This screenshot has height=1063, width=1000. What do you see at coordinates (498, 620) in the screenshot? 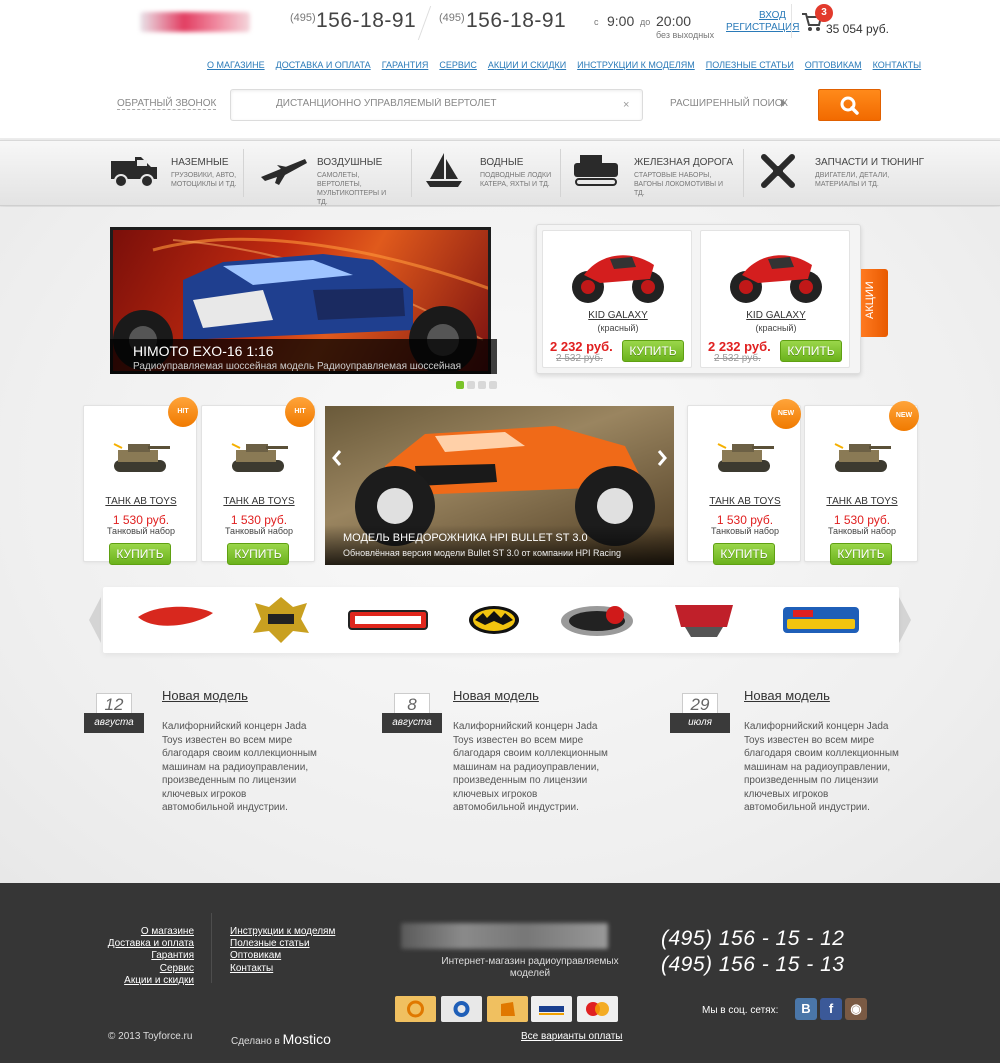
I see `brand-logos` at bounding box center [498, 620].